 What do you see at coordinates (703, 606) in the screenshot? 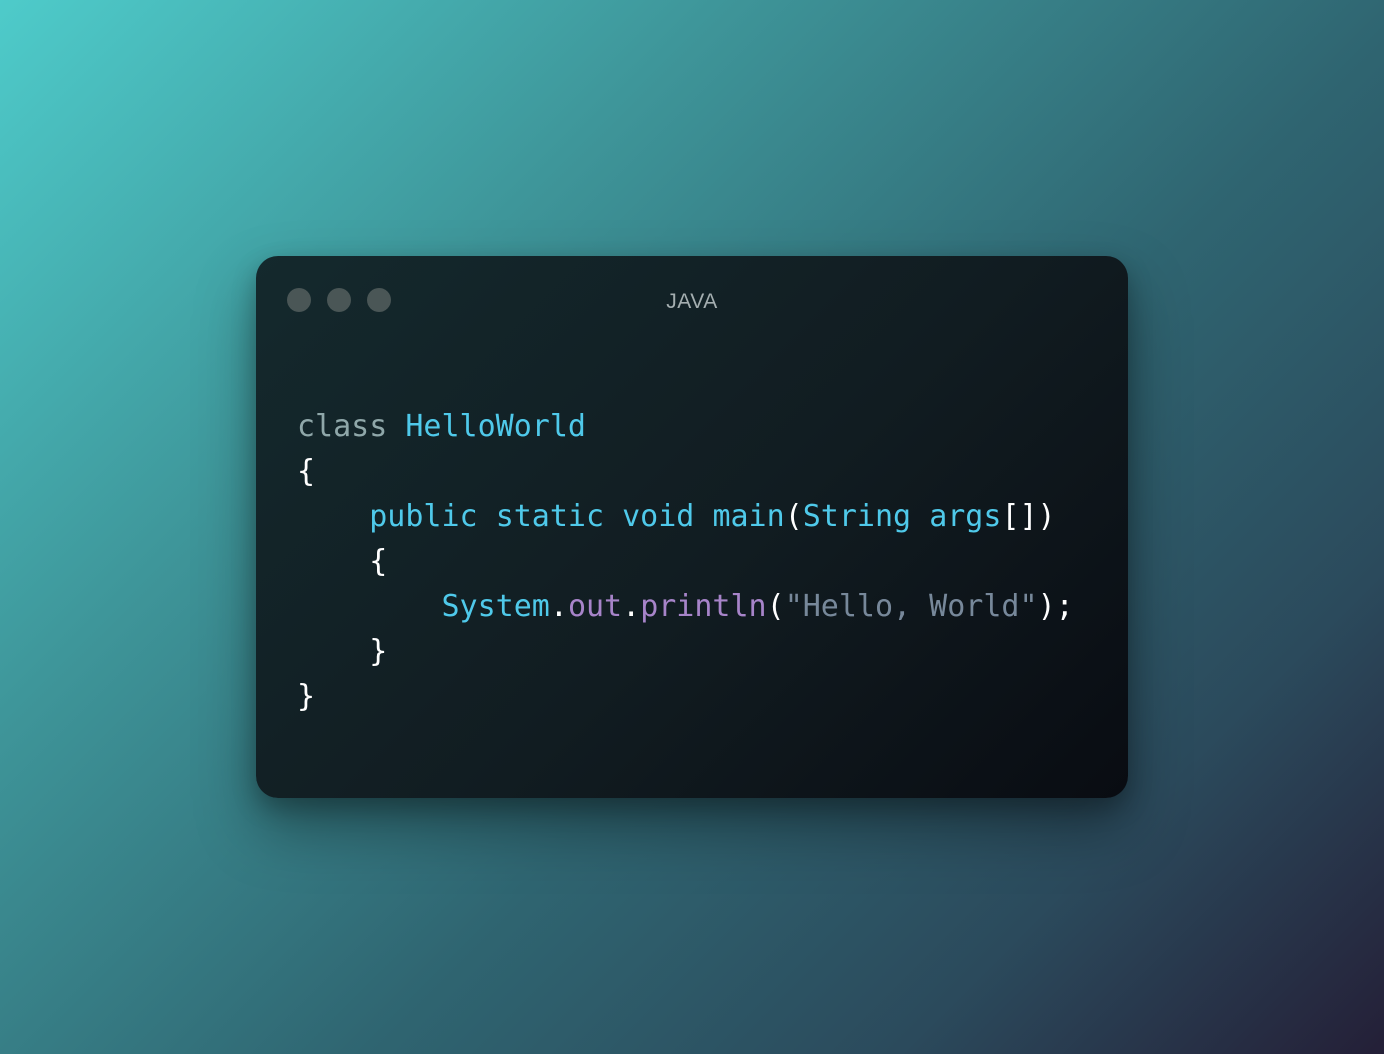
I see `code-token: println` at bounding box center [703, 606].